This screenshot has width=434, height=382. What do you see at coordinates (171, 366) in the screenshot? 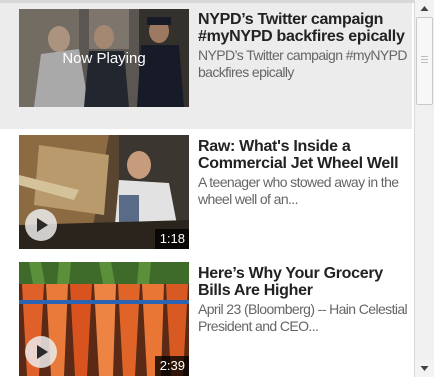
I see `duration-badge: 2:39` at bounding box center [171, 366].